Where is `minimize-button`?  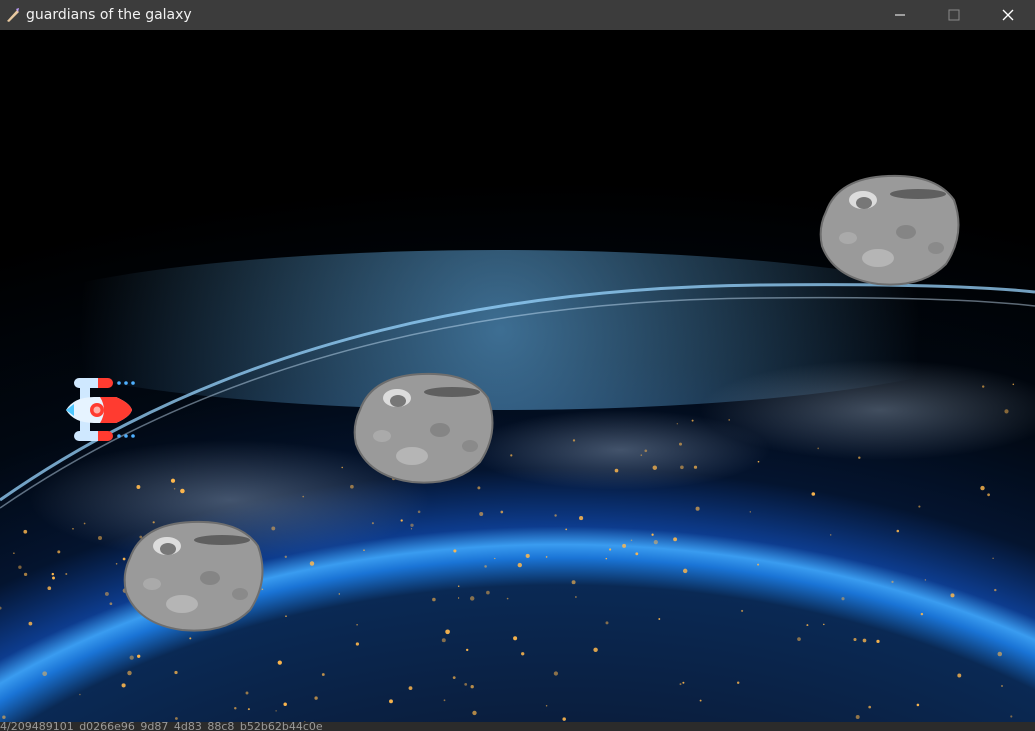 minimize-button is located at coordinates (900, 15).